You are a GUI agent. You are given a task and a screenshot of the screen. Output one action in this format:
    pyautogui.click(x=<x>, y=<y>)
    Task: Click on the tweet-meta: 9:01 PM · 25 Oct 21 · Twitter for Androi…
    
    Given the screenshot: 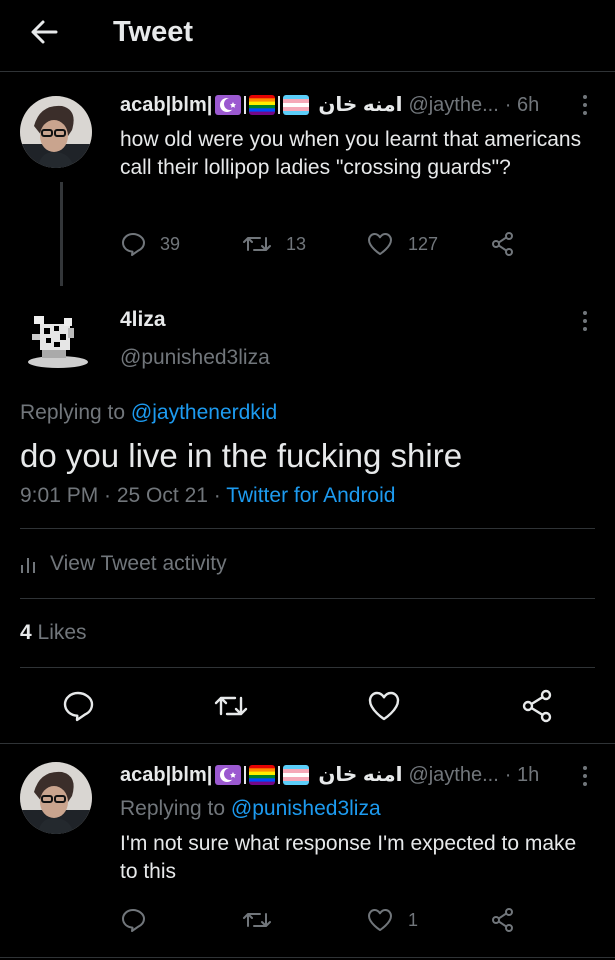 What is the action you would take?
    pyautogui.click(x=207, y=496)
    